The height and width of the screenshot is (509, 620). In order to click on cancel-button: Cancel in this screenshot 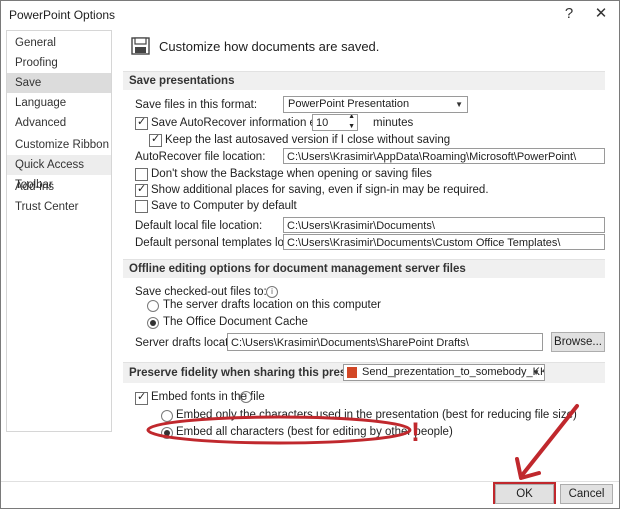, I will do `click(586, 494)`.